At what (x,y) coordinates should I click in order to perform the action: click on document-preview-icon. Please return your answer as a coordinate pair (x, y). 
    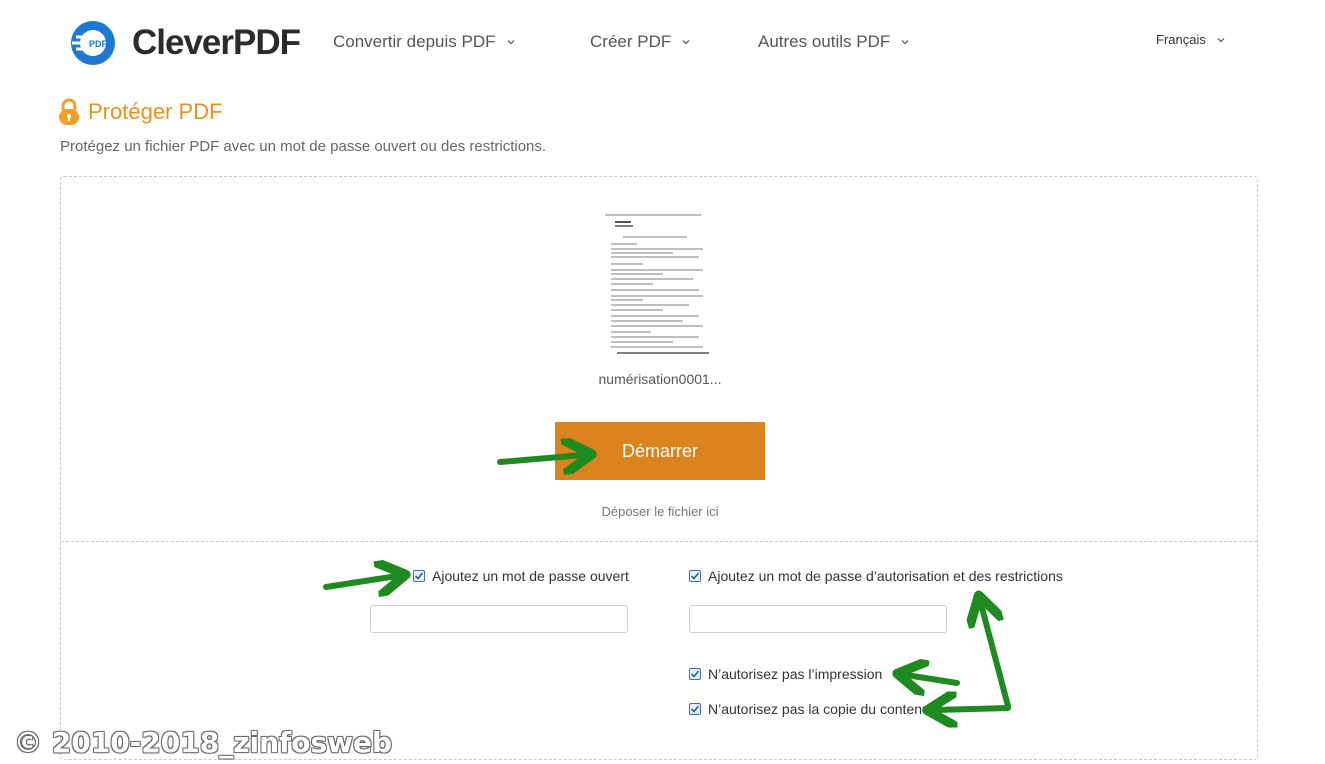
    Looking at the image, I should click on (659, 285).